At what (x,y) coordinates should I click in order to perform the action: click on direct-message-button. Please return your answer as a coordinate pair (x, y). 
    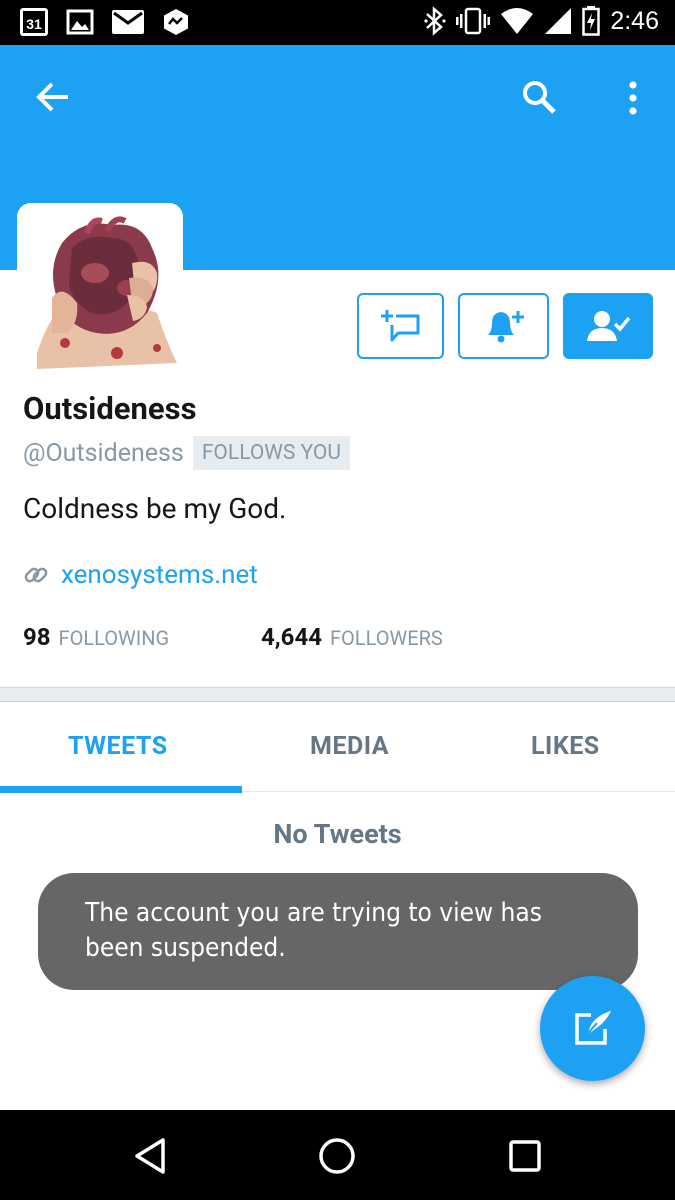
    Looking at the image, I should click on (400, 326).